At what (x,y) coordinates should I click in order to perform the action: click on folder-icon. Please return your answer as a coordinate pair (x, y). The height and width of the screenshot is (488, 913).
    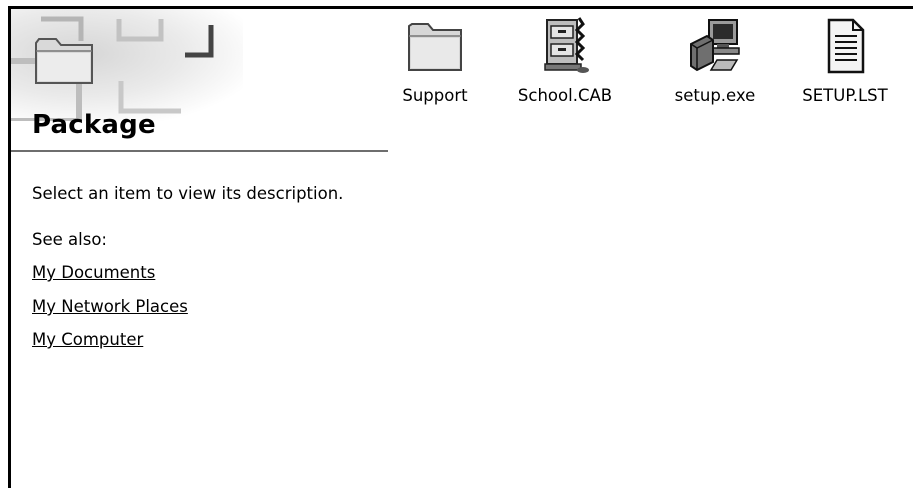
    Looking at the image, I should click on (435, 47).